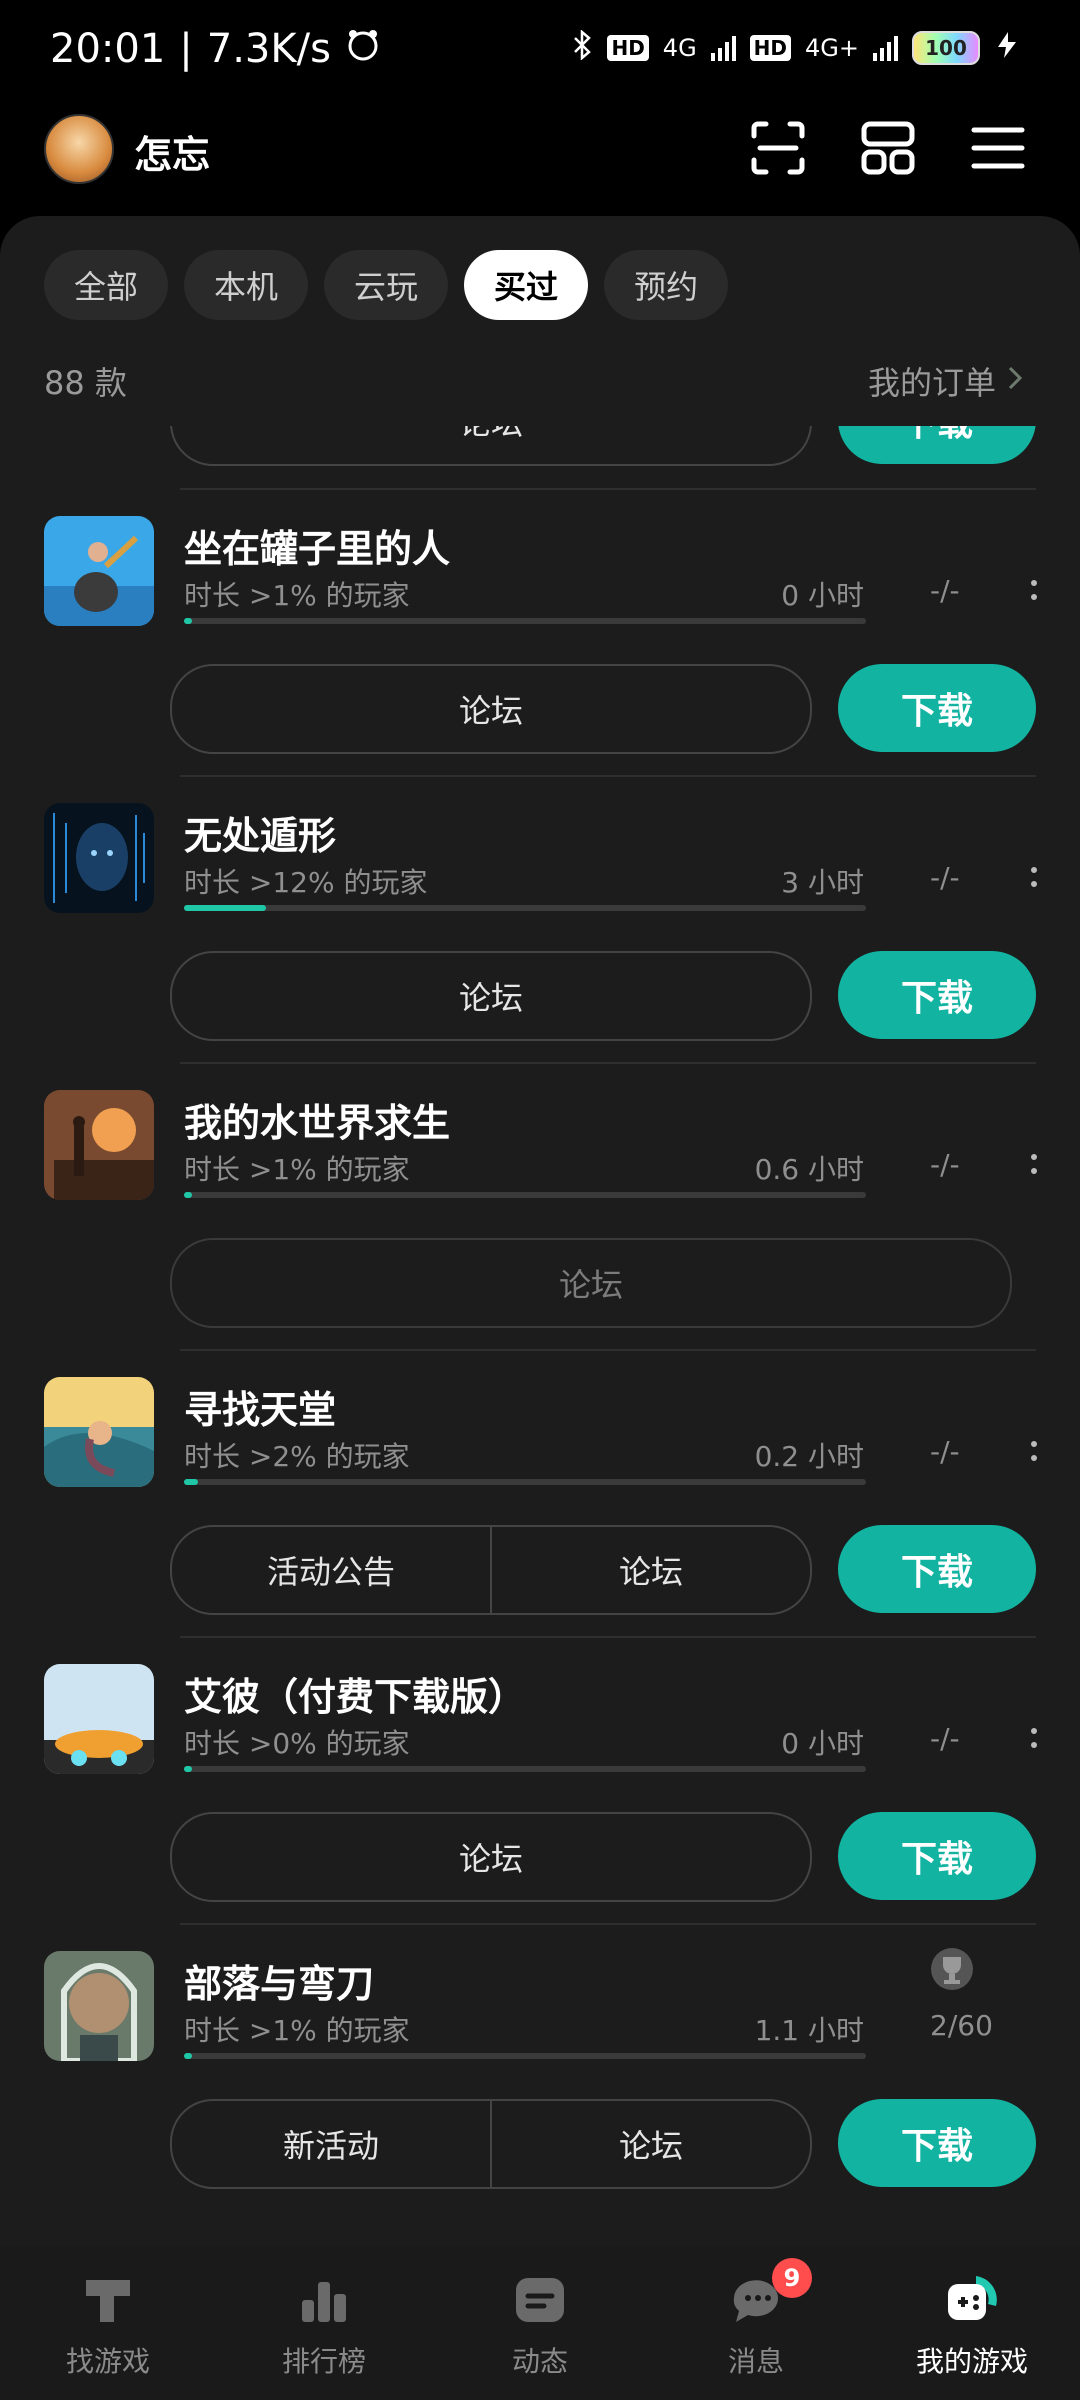  I want to click on nav-find-game: 找游戏, so click(108, 2323).